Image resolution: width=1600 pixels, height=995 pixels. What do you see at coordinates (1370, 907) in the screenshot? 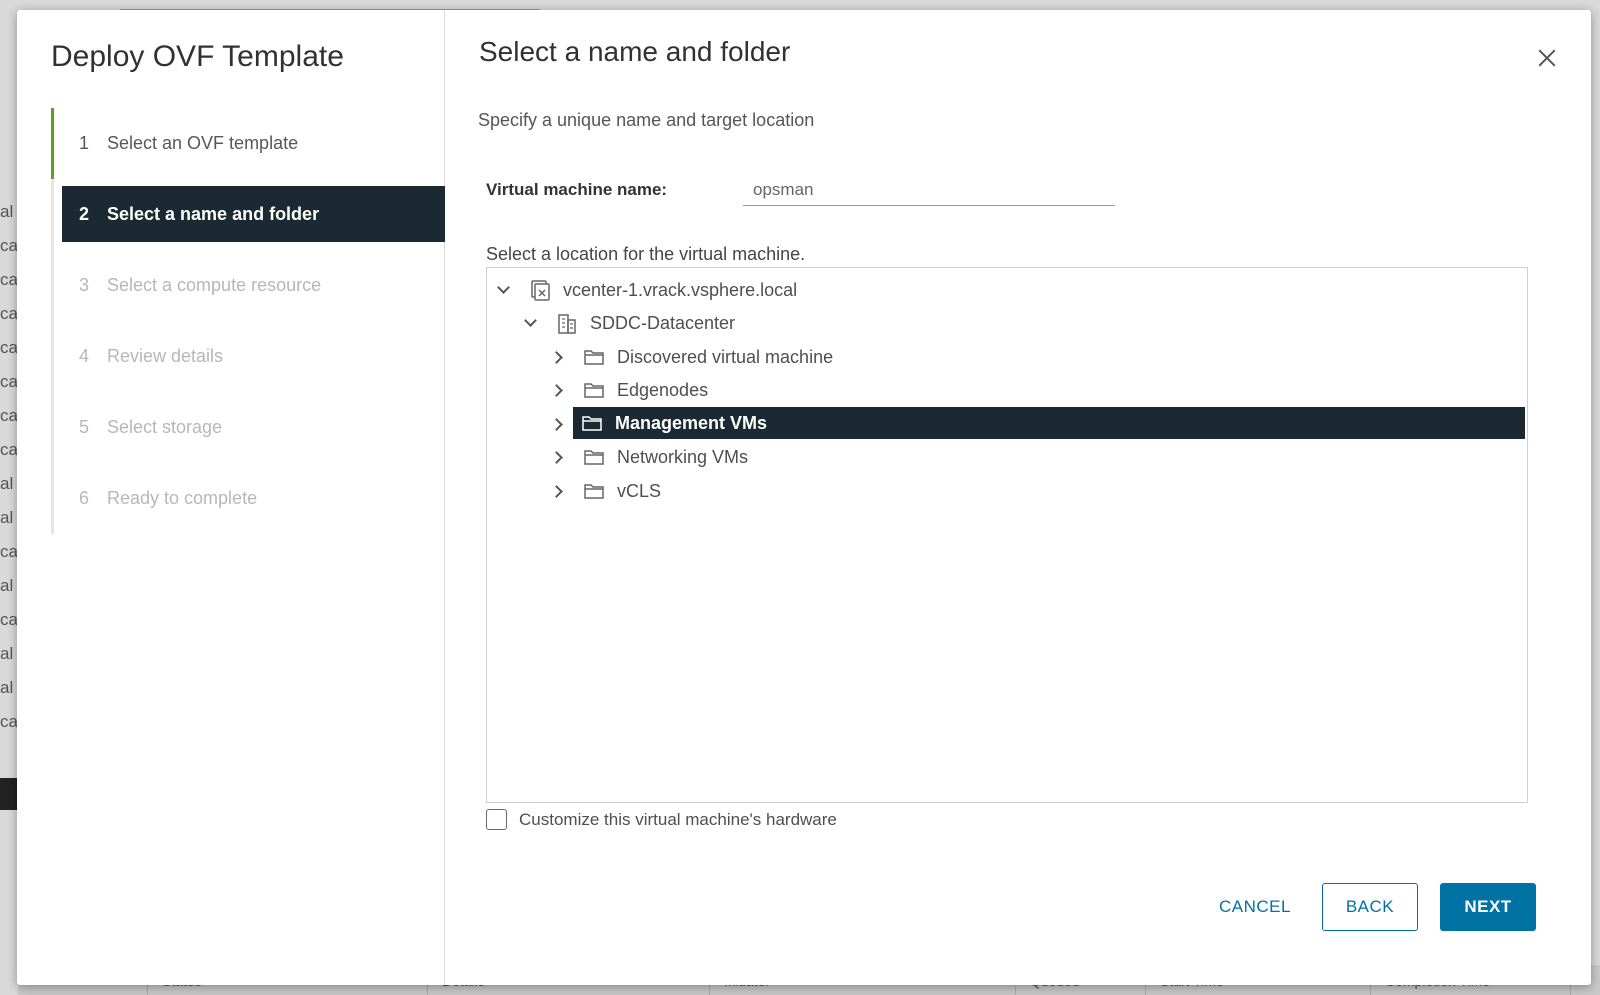
I see `back-button: BACK` at bounding box center [1370, 907].